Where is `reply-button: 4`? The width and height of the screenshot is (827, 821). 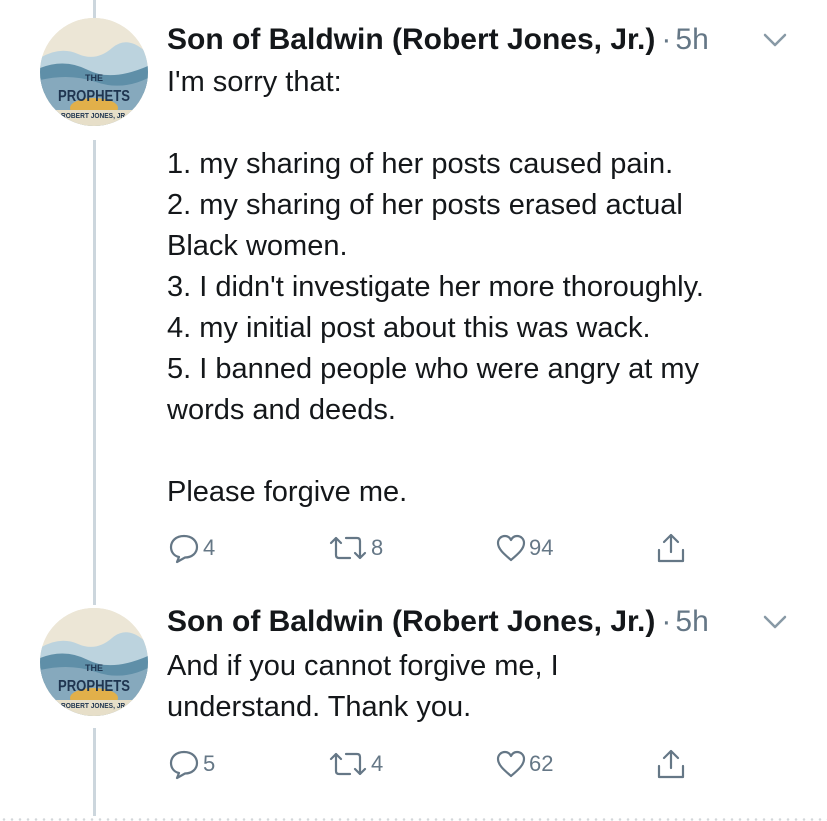
reply-button: 4 is located at coordinates (191, 548).